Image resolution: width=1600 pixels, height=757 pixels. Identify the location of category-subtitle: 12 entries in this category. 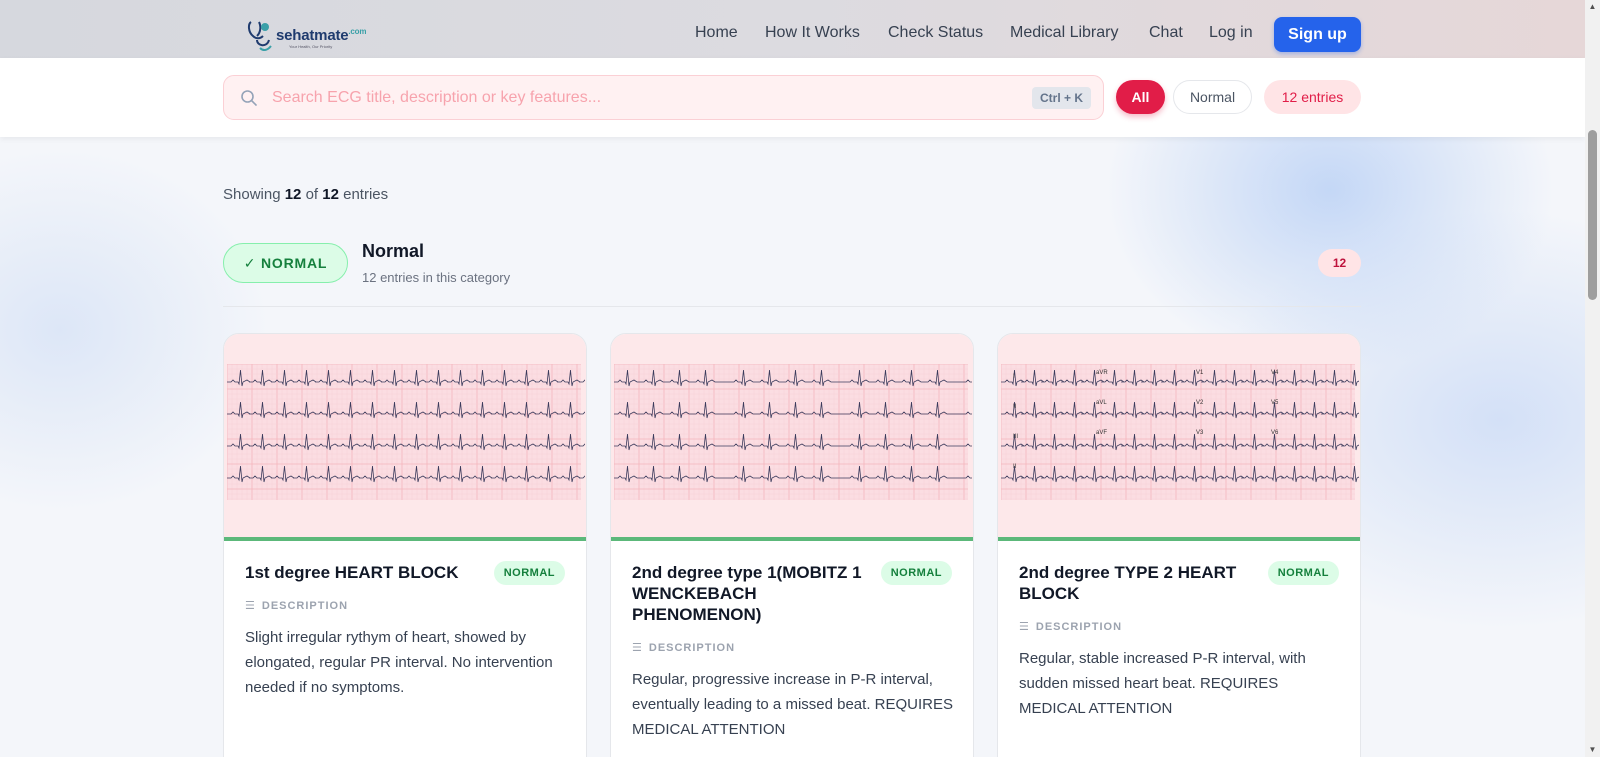
(436, 277).